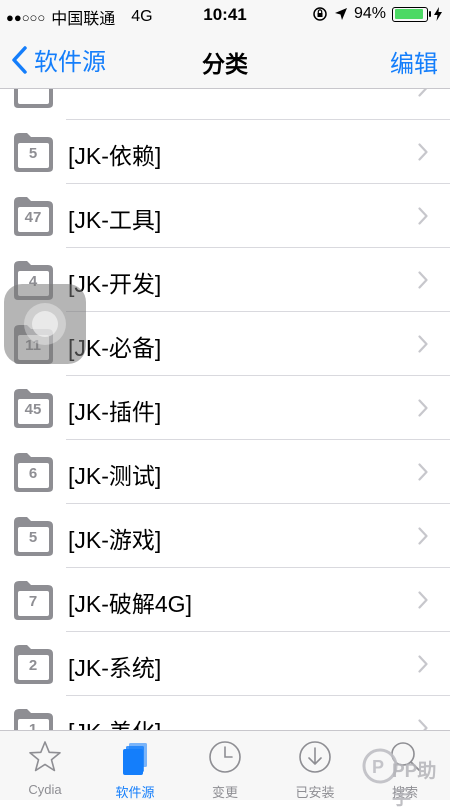  What do you see at coordinates (320, 14) in the screenshot?
I see `rotation-lock-icon` at bounding box center [320, 14].